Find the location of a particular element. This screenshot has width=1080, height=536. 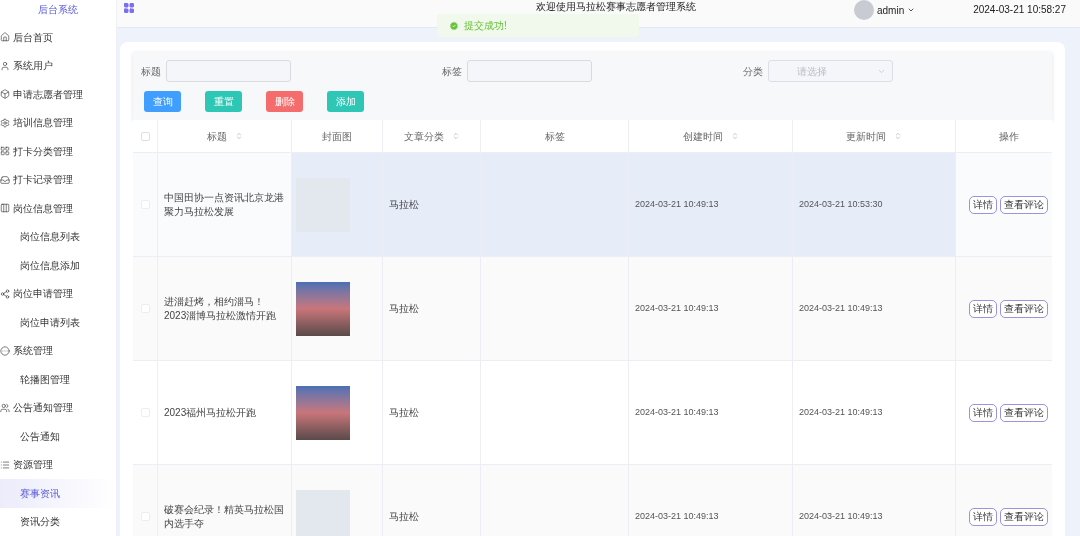

sidebar-item: 系统用户 is located at coordinates (58, 65).